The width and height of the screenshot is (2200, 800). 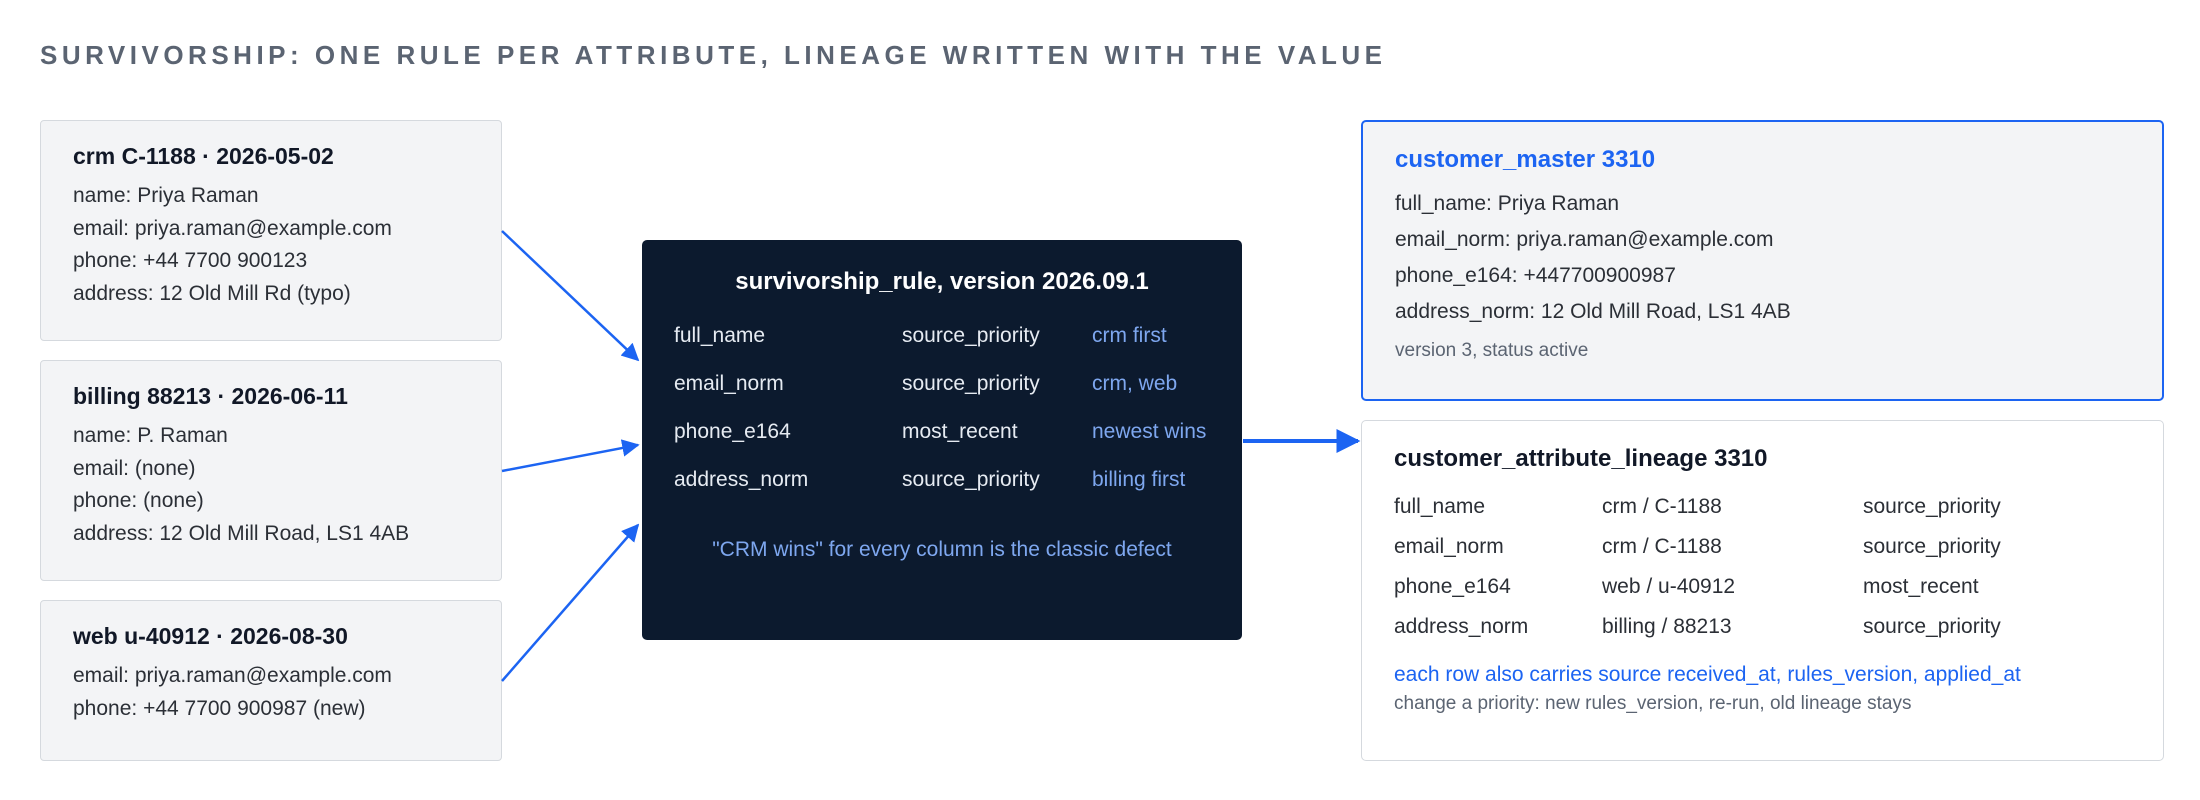 What do you see at coordinates (570, 456) in the screenshot?
I see `arrow-billing-to-rule` at bounding box center [570, 456].